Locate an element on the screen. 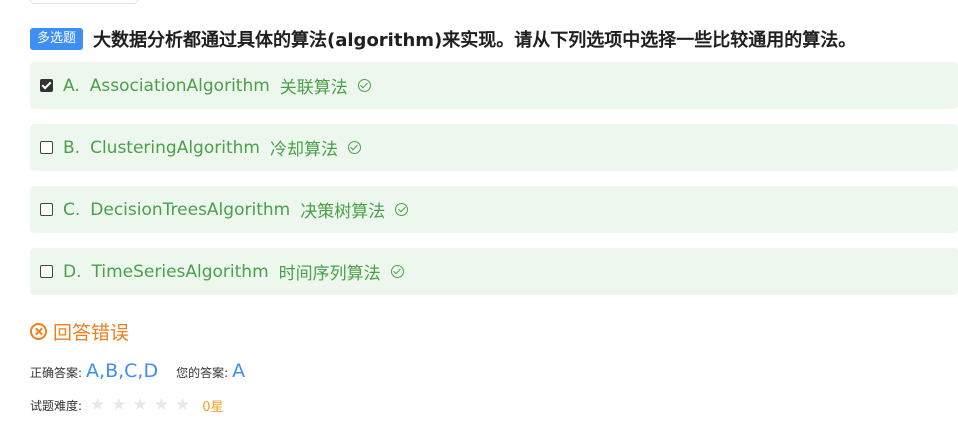  difficulty-value: 0星 is located at coordinates (213, 407).